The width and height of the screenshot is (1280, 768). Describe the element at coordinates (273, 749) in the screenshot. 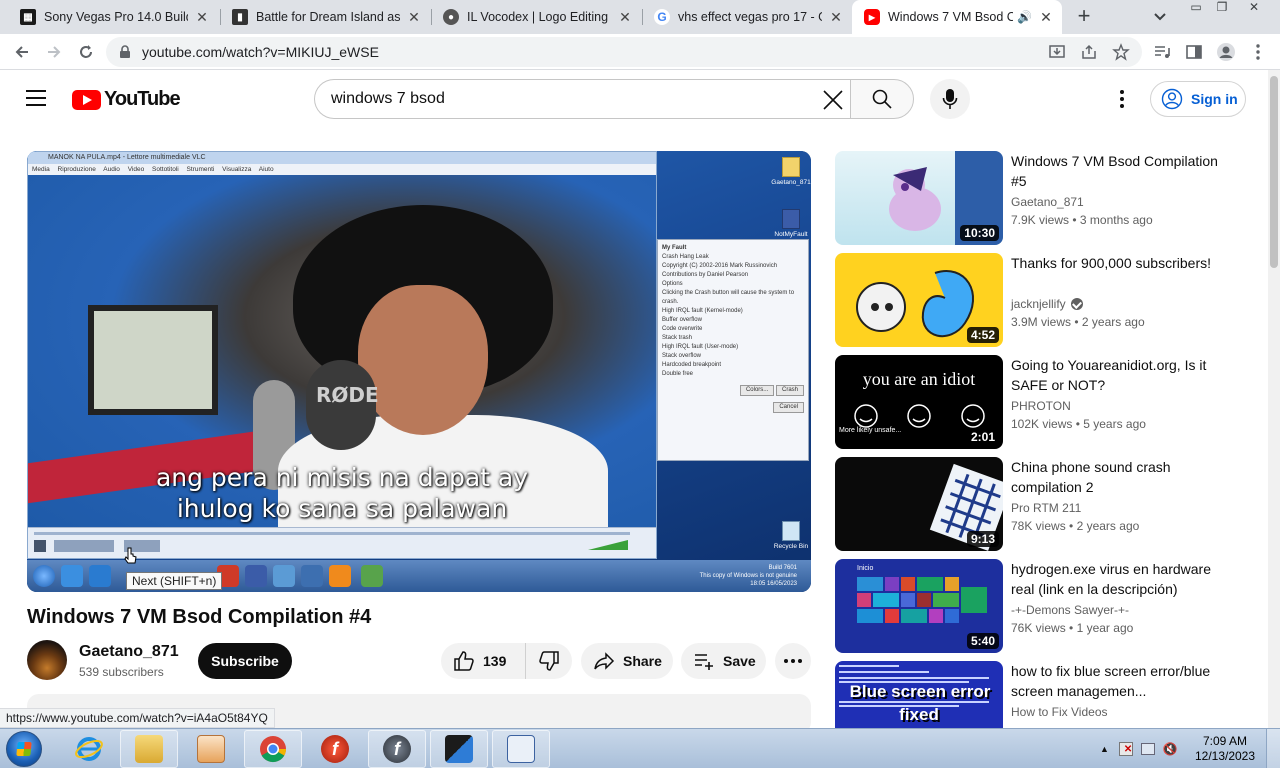

I see `chrome-icon` at that location.